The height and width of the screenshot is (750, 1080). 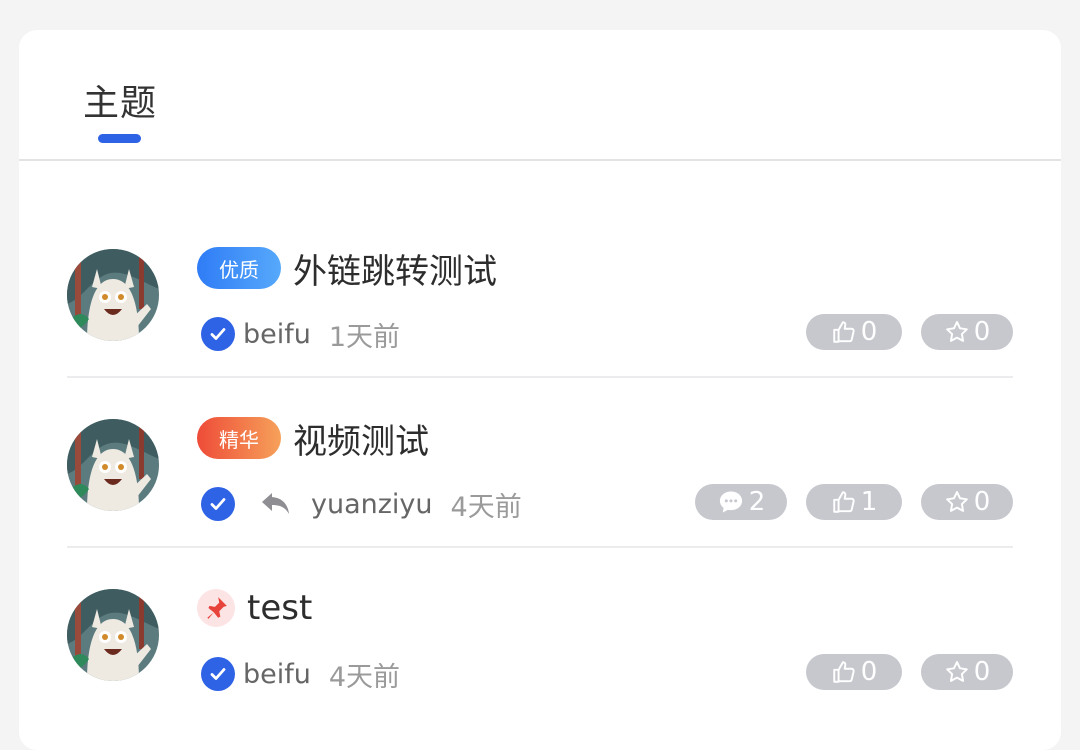 I want to click on post-title: 外链跳转测试, so click(x=395, y=268).